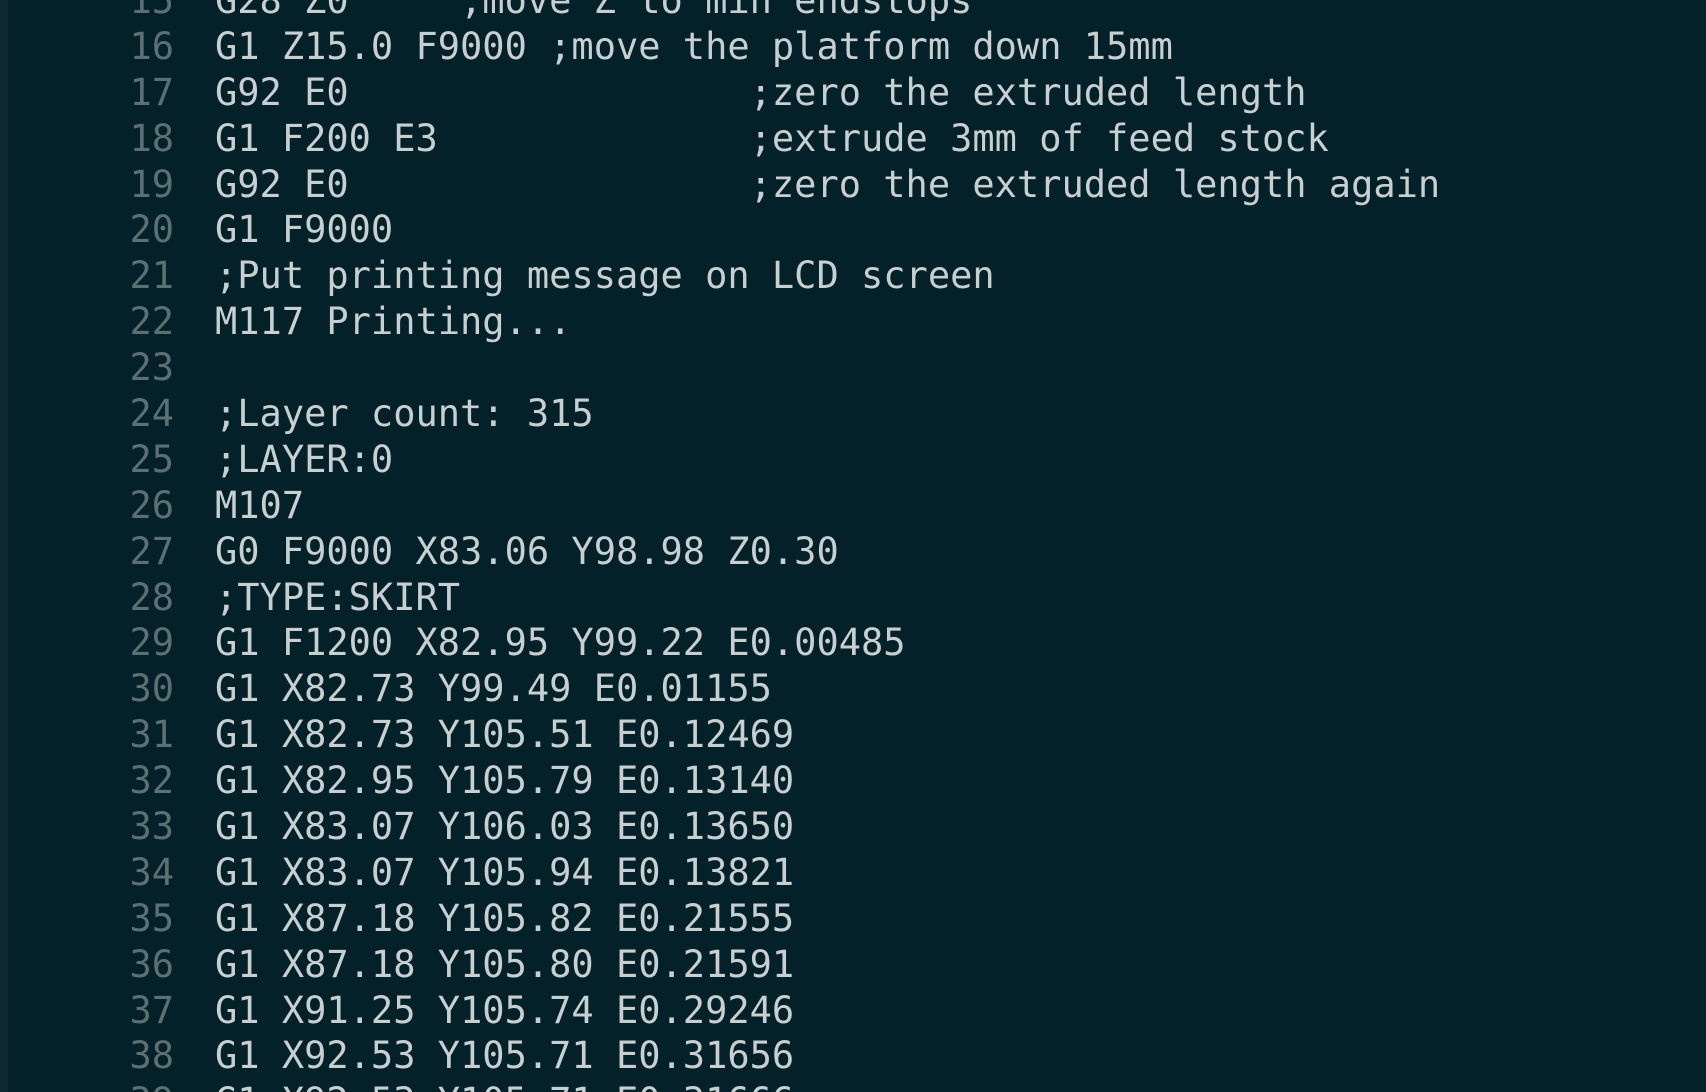  What do you see at coordinates (857, 552) in the screenshot?
I see `code-line: 27 G0 F9000 X83.06 Y98.98 Z0.30` at bounding box center [857, 552].